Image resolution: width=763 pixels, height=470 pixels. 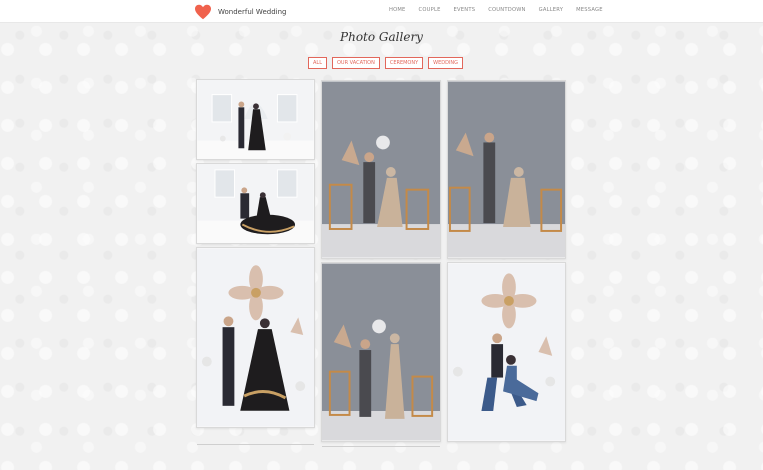 I want to click on nav-item-home: HOME, so click(x=397, y=10).